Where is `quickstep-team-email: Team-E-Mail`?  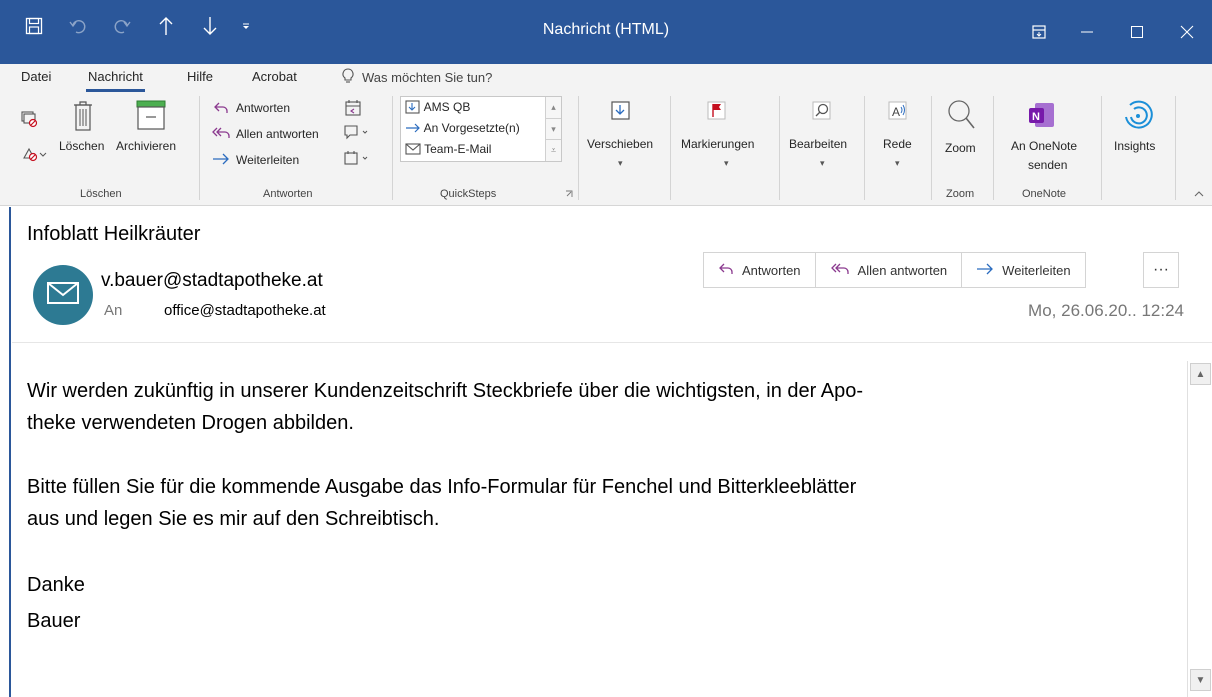
quickstep-team-email: Team-E-Mail is located at coordinates (448, 150).